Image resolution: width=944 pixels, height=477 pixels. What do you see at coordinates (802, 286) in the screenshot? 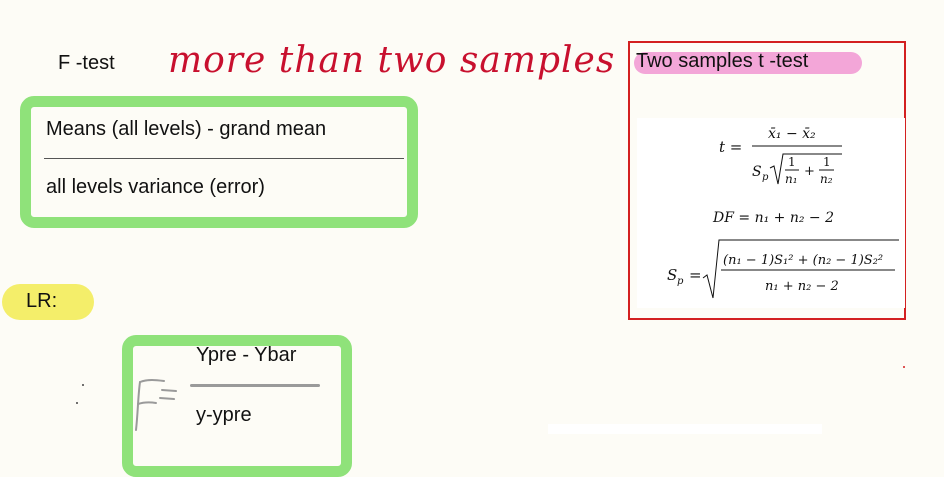
I see `sp-denominator: n₁ + n₂ − 2` at bounding box center [802, 286].